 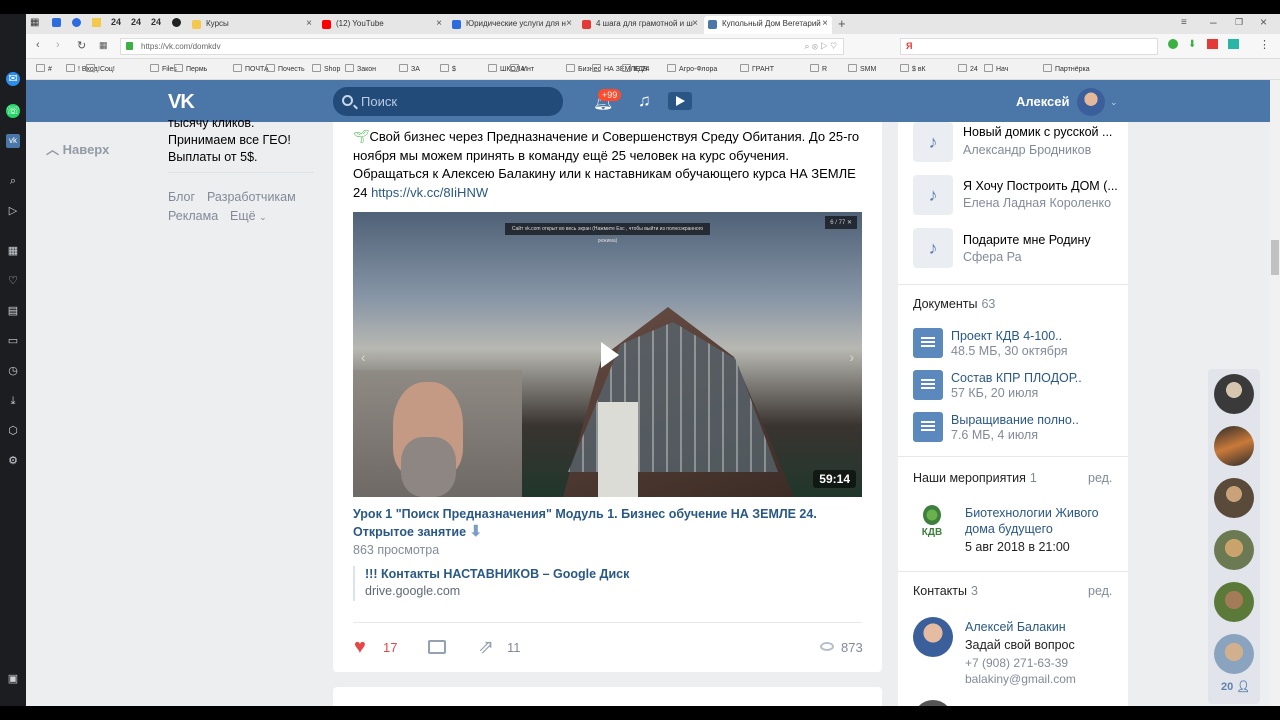 What do you see at coordinates (482, 46) in the screenshot?
I see `url-input: https://vk.com/domkdv ⌕ ⊗ ▷ ♡` at bounding box center [482, 46].